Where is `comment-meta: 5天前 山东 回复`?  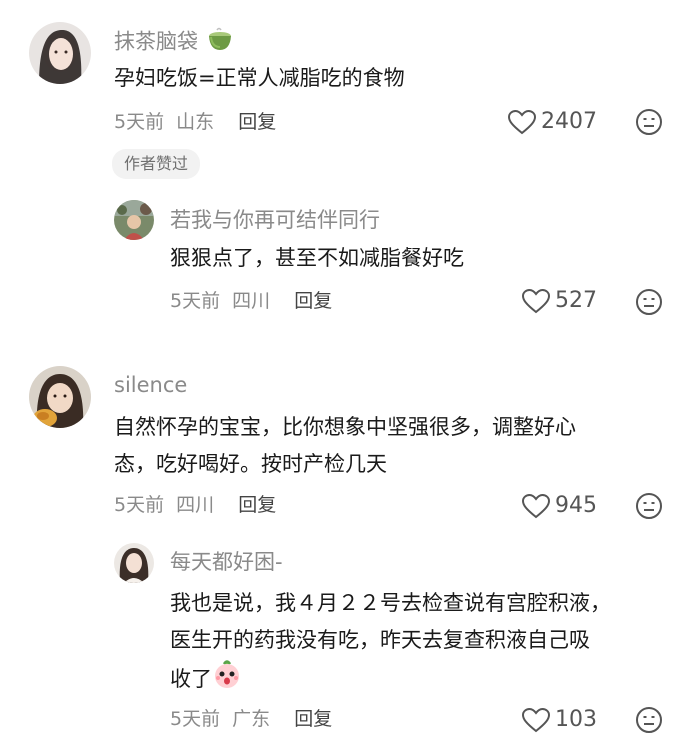
comment-meta: 5天前 山东 回复 is located at coordinates (195, 122).